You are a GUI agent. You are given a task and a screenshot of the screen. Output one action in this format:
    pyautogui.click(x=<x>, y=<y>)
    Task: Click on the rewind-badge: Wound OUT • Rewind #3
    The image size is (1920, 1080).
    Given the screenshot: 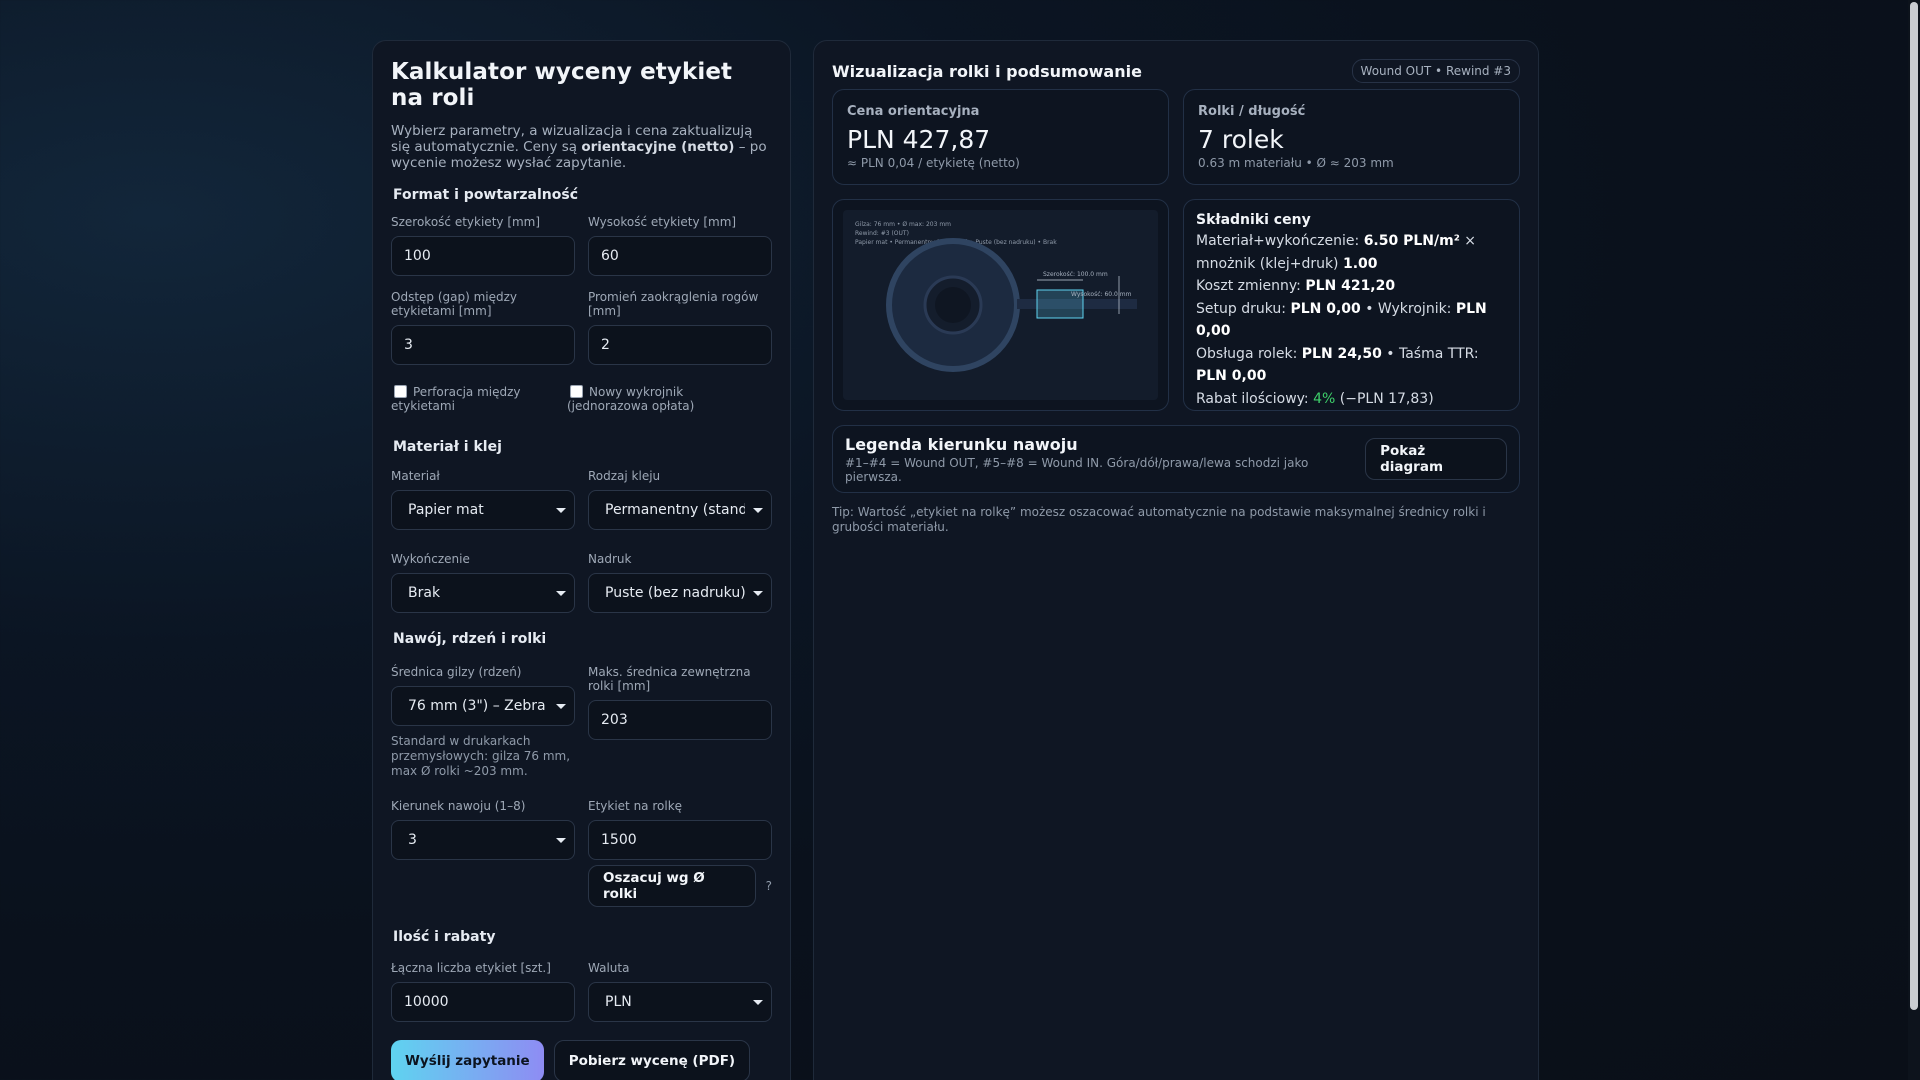 What is the action you would take?
    pyautogui.click(x=1435, y=71)
    